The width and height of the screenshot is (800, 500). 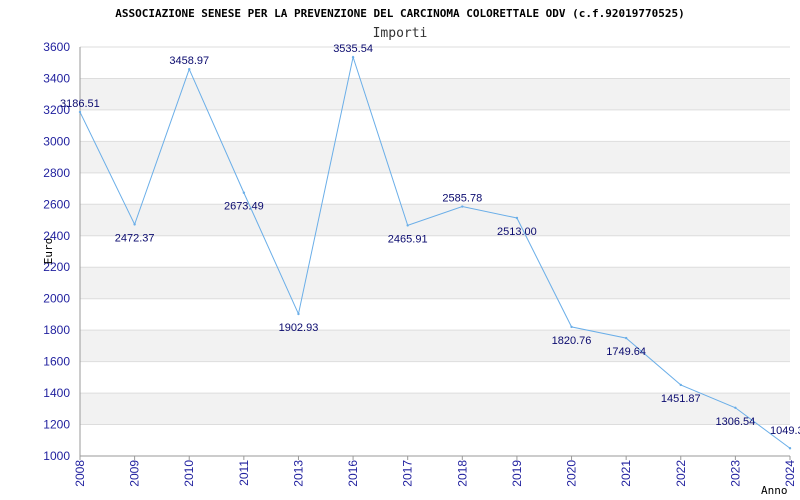 I want to click on x-tick-label: 2018, so click(x=462, y=473).